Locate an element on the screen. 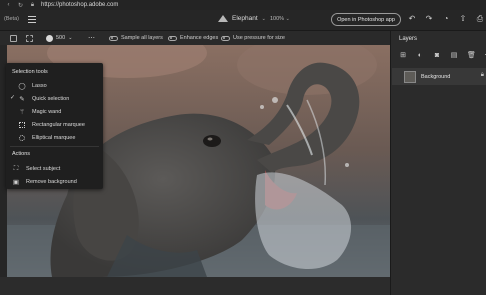 The width and height of the screenshot is (486, 295). document-title: Elephant ⌄ is located at coordinates (242, 18).